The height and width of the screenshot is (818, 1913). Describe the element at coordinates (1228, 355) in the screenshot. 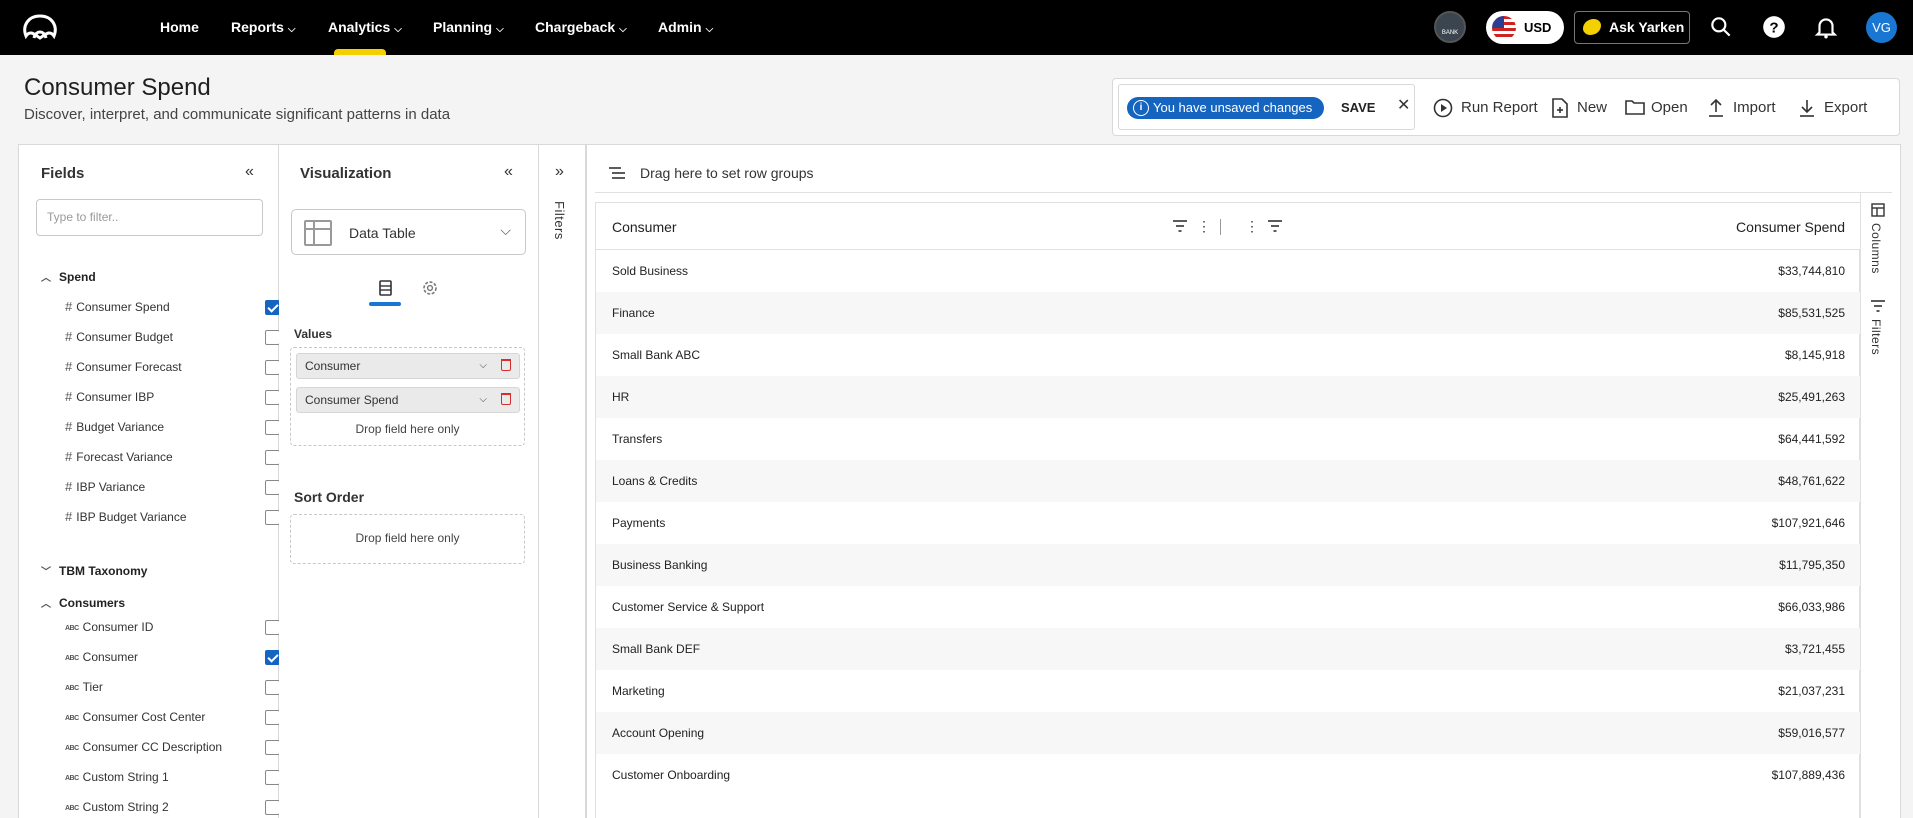

I see `table-row: Small Bank ABC $8,145,918` at that location.